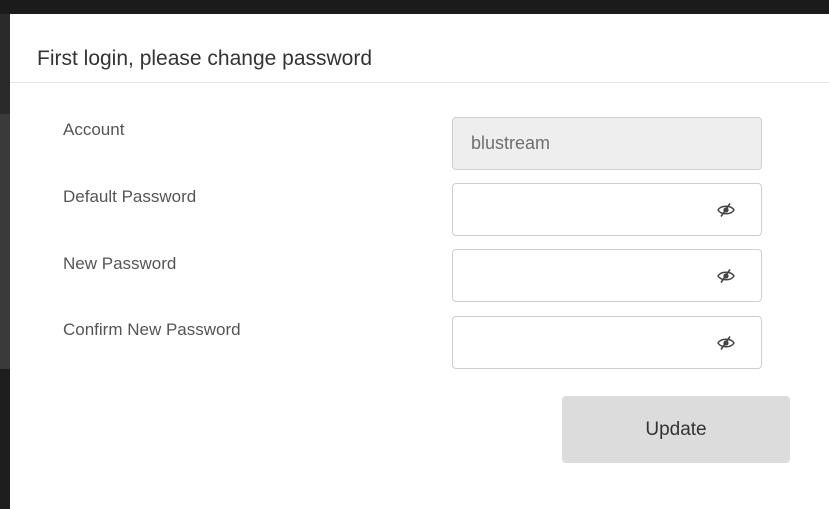  What do you see at coordinates (205, 58) in the screenshot?
I see `dialog-title: First login, please change password` at bounding box center [205, 58].